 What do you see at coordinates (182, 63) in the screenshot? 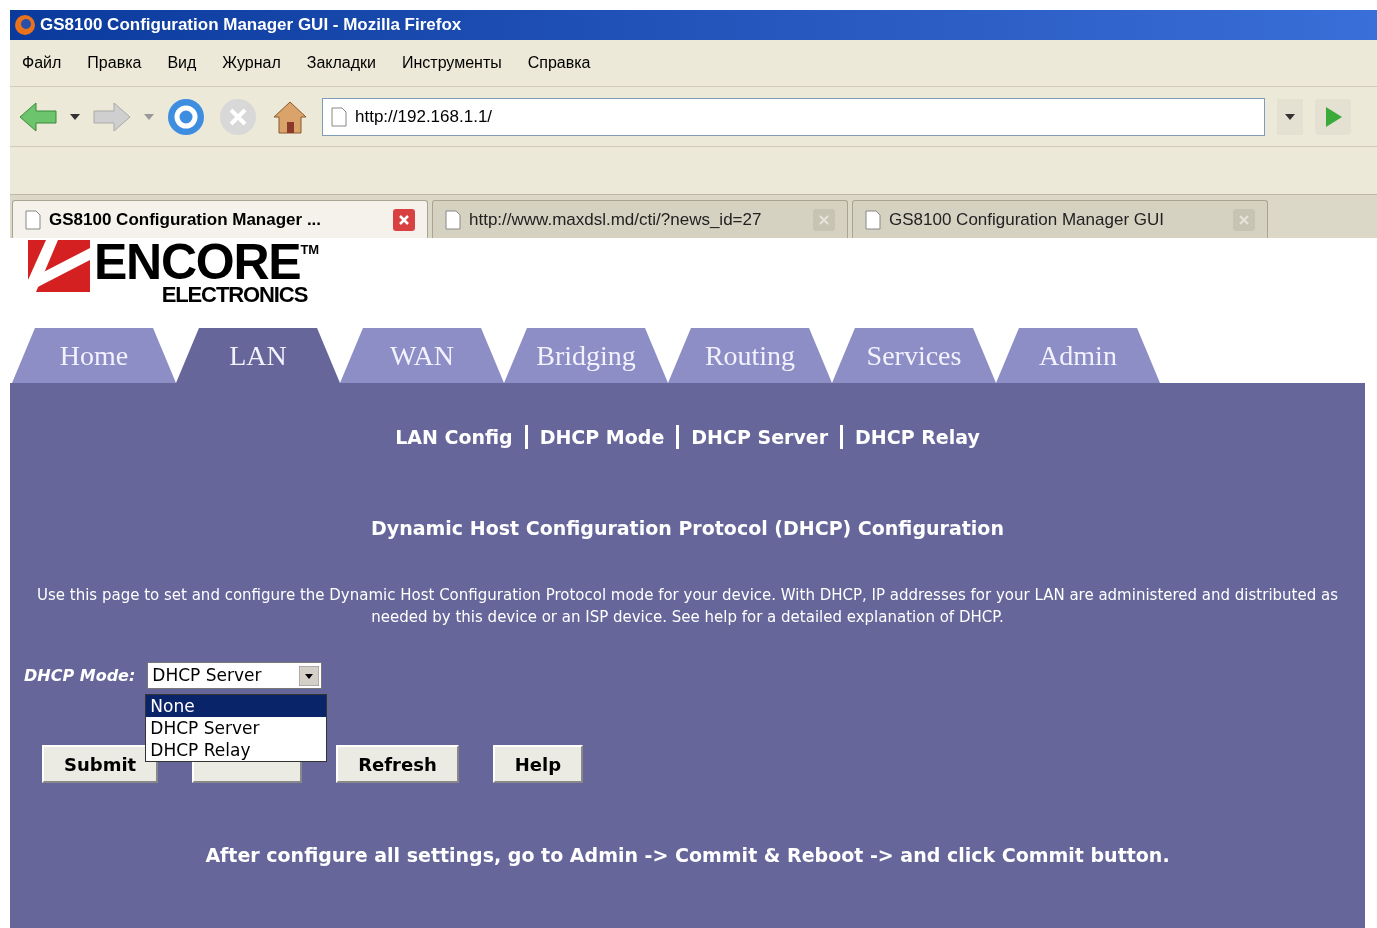
I see `menu-item: Вид` at bounding box center [182, 63].